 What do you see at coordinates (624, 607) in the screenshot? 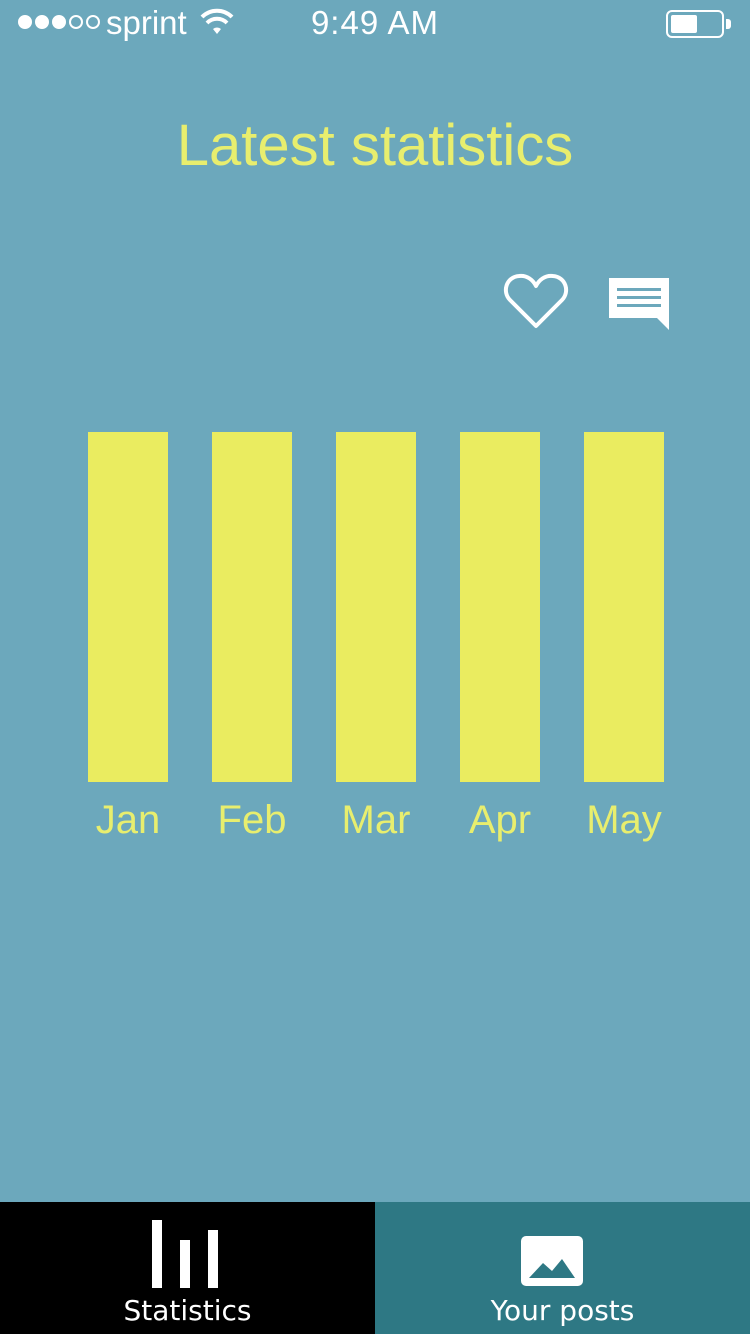
I see `chart-bar-may` at bounding box center [624, 607].